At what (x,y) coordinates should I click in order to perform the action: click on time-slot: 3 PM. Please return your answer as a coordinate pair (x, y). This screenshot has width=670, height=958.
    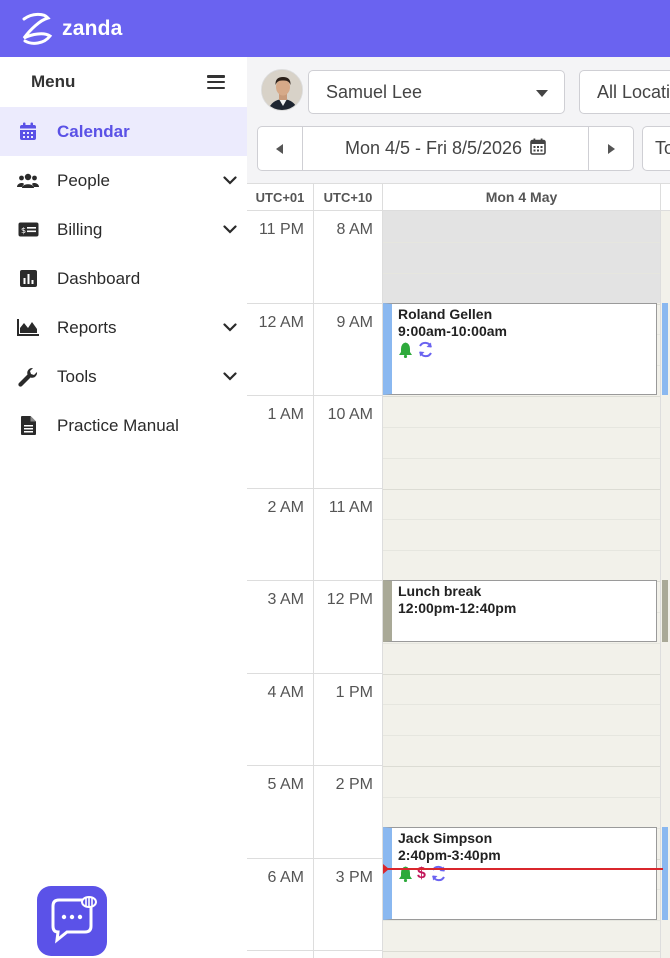
    Looking at the image, I should click on (348, 905).